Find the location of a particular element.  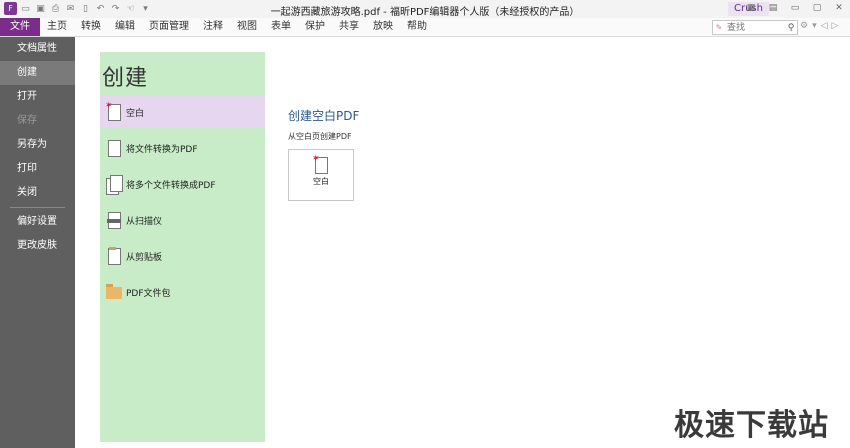

create-option-clipboard: 从剪贴板 is located at coordinates (182, 256).